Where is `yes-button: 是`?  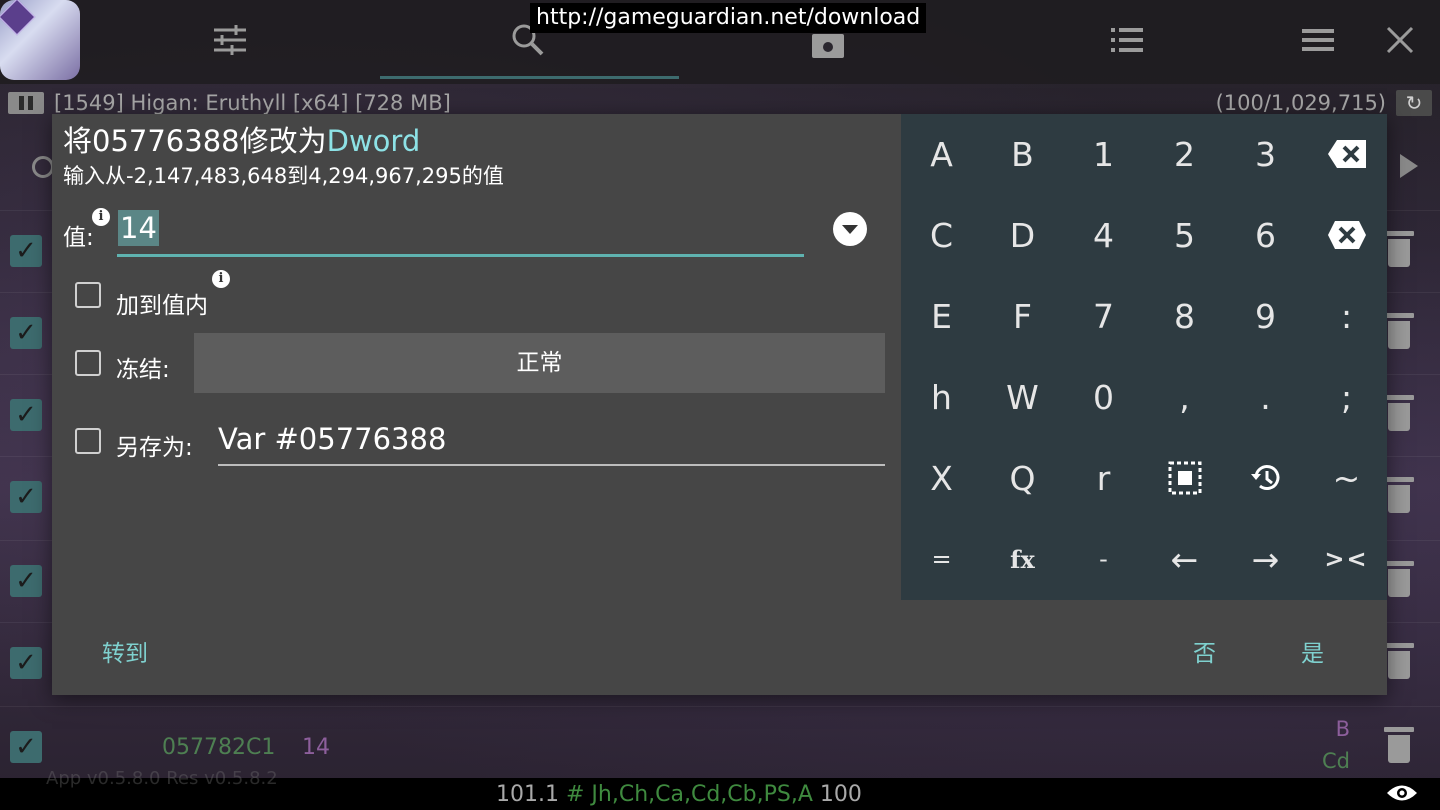 yes-button: 是 is located at coordinates (1312, 651).